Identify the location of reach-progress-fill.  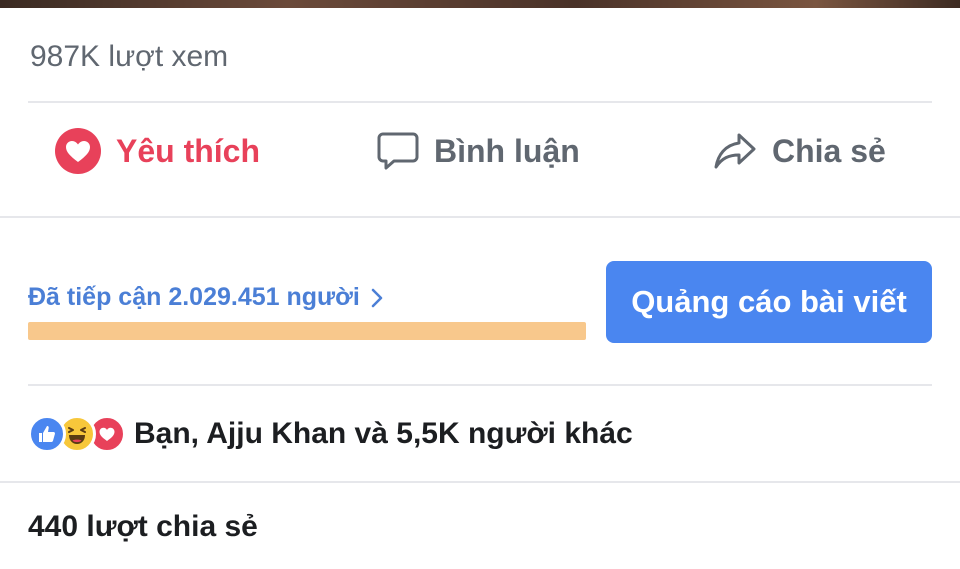
(307, 331).